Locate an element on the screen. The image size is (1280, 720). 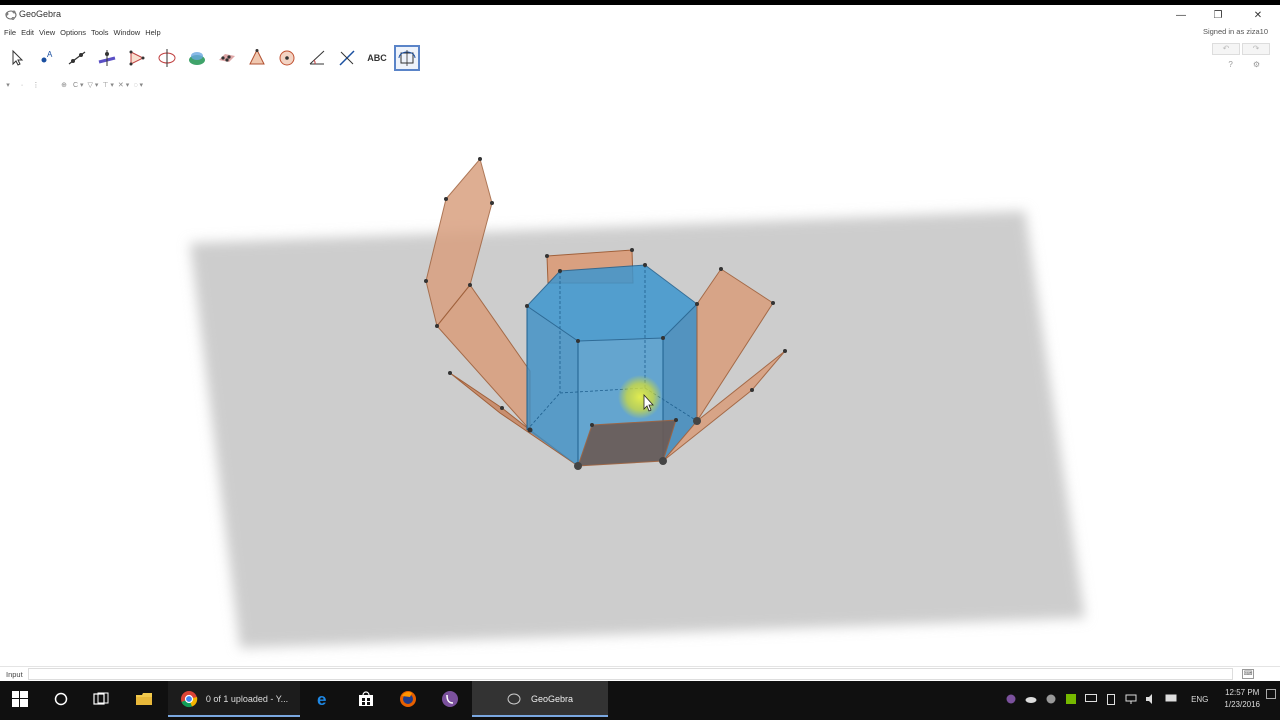
input-bar: Input ⌨ is located at coordinates (640, 673).